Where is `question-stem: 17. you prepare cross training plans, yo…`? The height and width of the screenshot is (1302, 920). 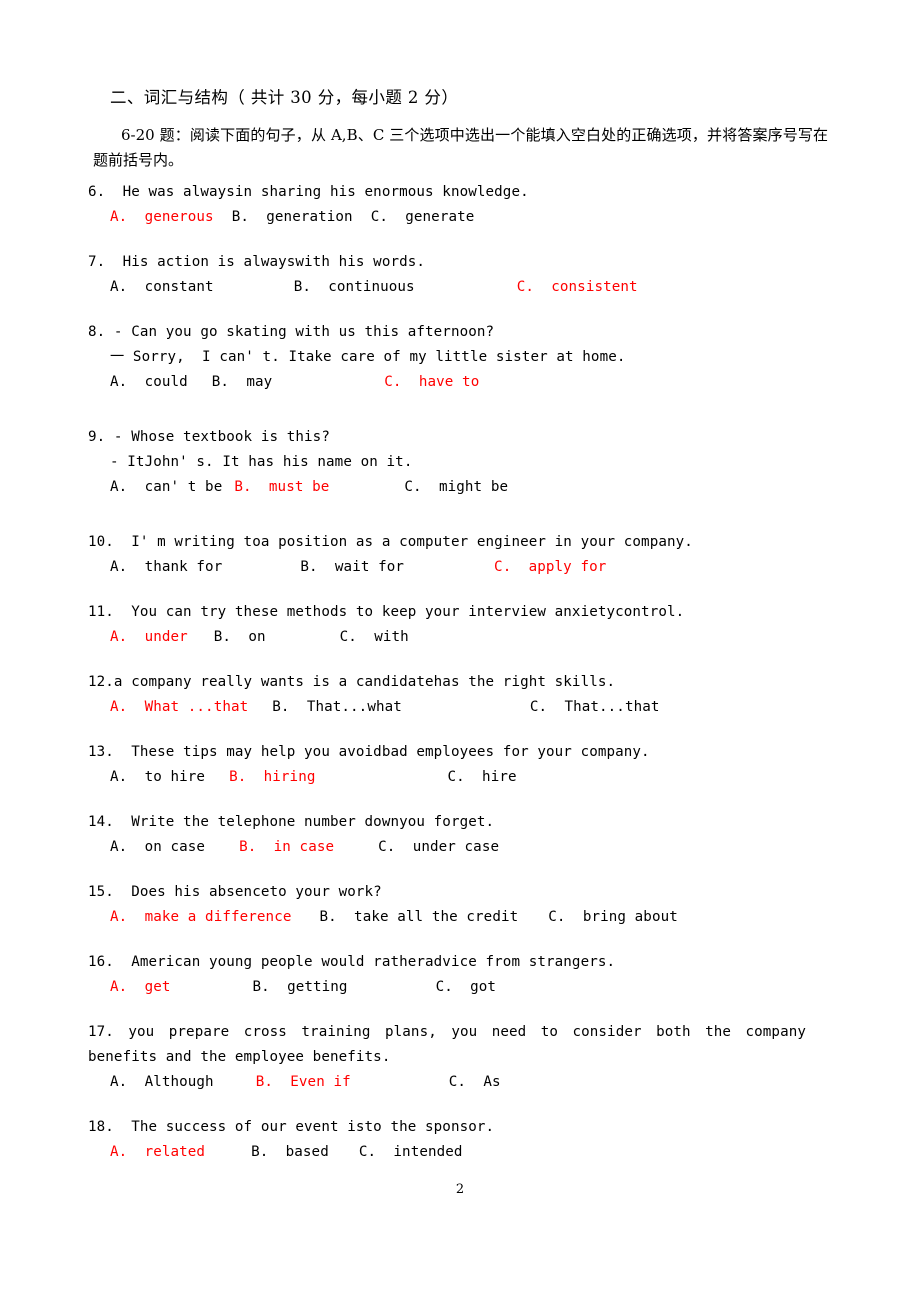
question-stem: 17. you prepare cross training plans, yo… is located at coordinates (447, 1044).